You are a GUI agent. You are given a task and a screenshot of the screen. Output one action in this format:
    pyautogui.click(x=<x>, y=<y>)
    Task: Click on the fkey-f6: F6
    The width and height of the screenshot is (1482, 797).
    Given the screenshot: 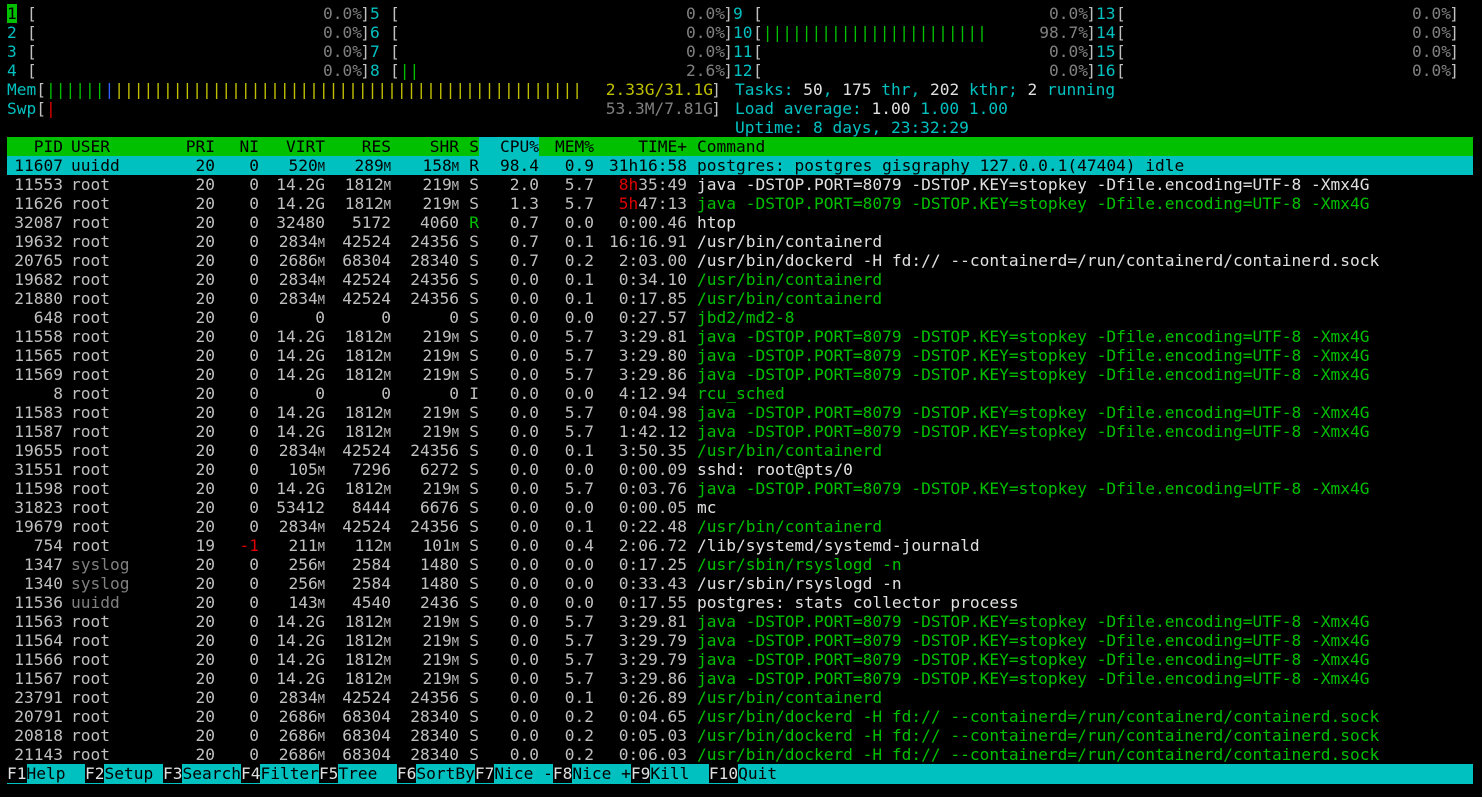 What is the action you would take?
    pyautogui.click(x=406, y=773)
    